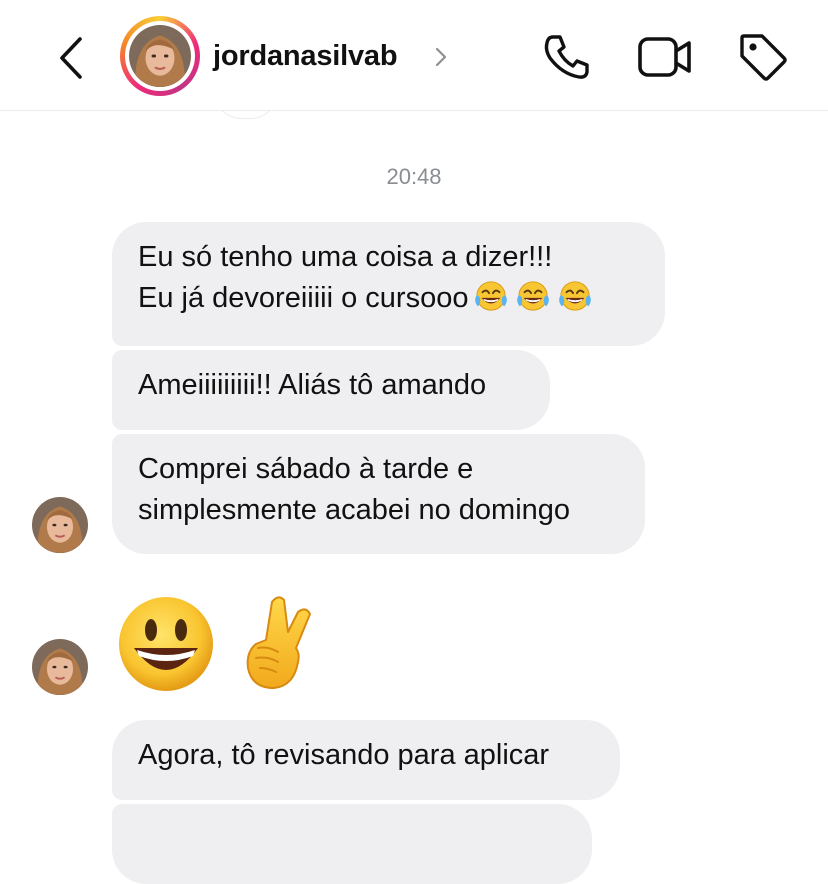 The height and width of the screenshot is (884, 828). What do you see at coordinates (344, 755) in the screenshot?
I see `message-text: Agora, tô revisando para aplicar` at bounding box center [344, 755].